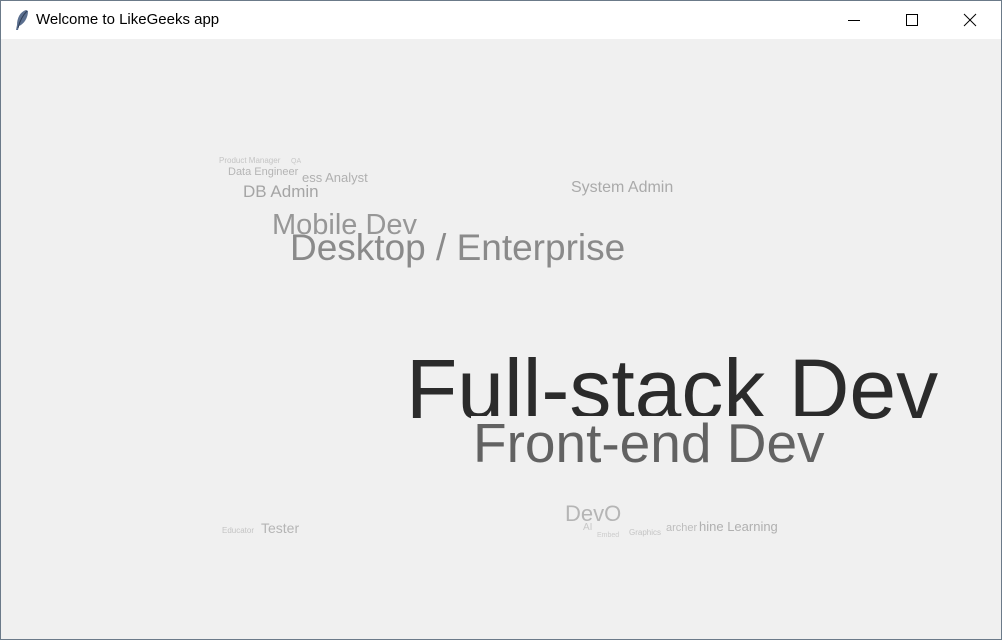 This screenshot has height=640, width=1002. I want to click on word-devops: DevO, so click(593, 513).